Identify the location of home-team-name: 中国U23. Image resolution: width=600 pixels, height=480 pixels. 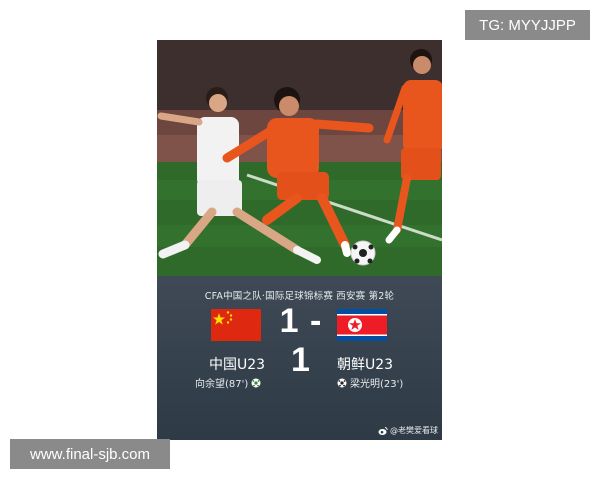
(237, 365).